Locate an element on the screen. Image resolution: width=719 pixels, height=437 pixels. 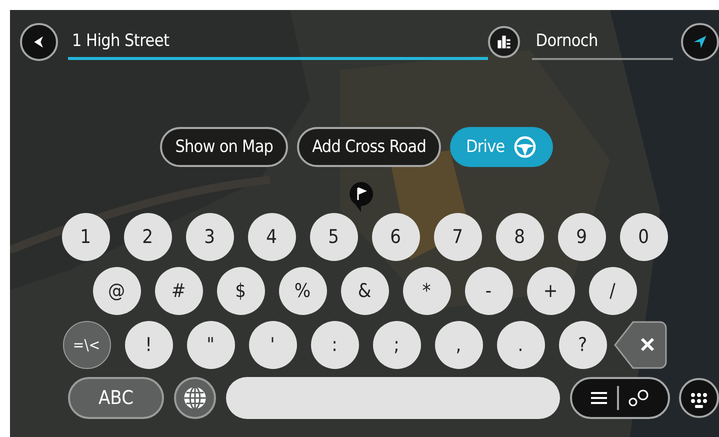
steering-wheel-icon is located at coordinates (524, 147).